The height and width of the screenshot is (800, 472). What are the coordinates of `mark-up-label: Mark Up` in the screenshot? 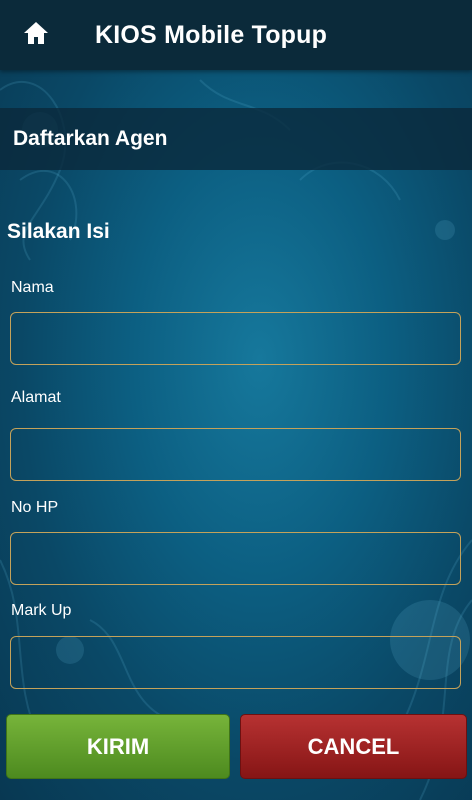 It's located at (41, 610).